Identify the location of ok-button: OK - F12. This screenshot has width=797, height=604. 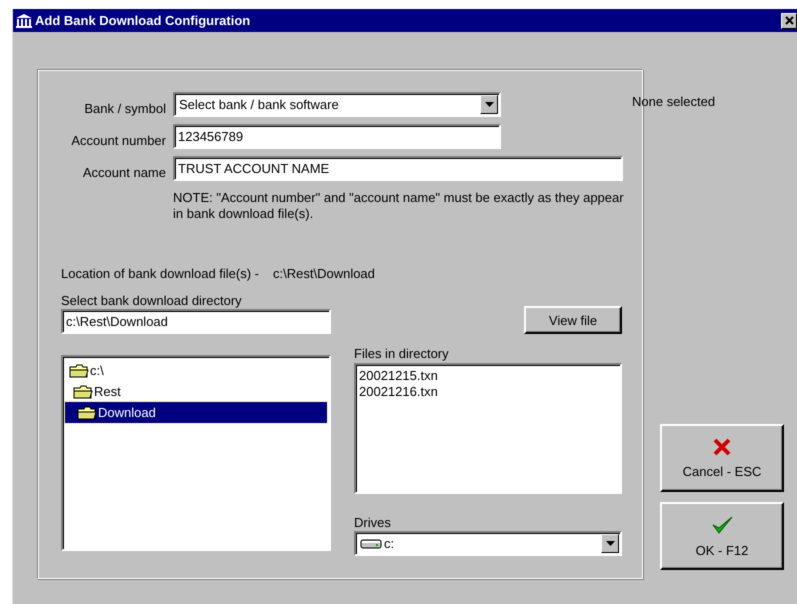
(722, 536).